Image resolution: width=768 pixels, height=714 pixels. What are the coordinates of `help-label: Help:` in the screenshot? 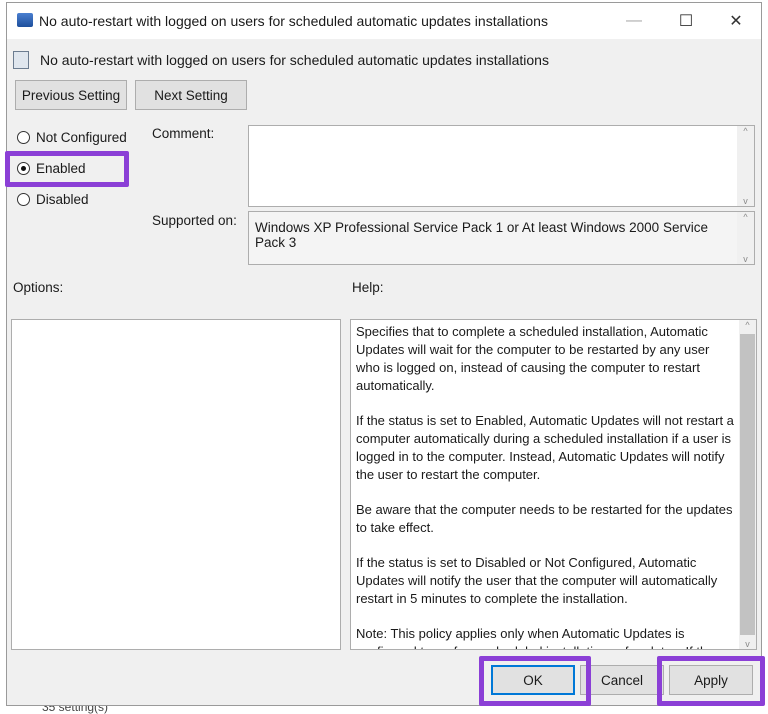 It's located at (368, 287).